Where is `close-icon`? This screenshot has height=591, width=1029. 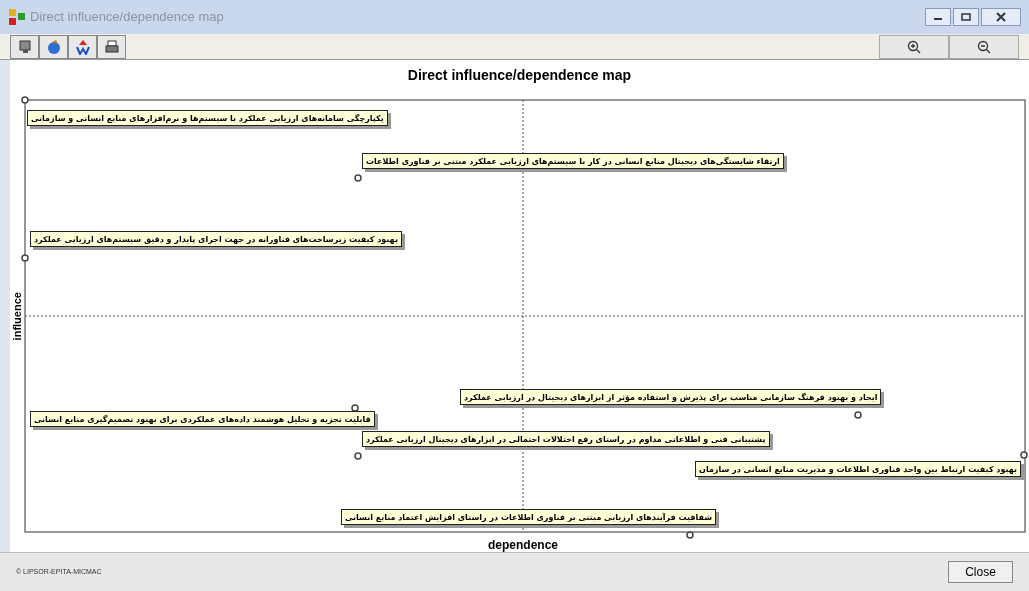
close-icon is located at coordinates (1001, 17).